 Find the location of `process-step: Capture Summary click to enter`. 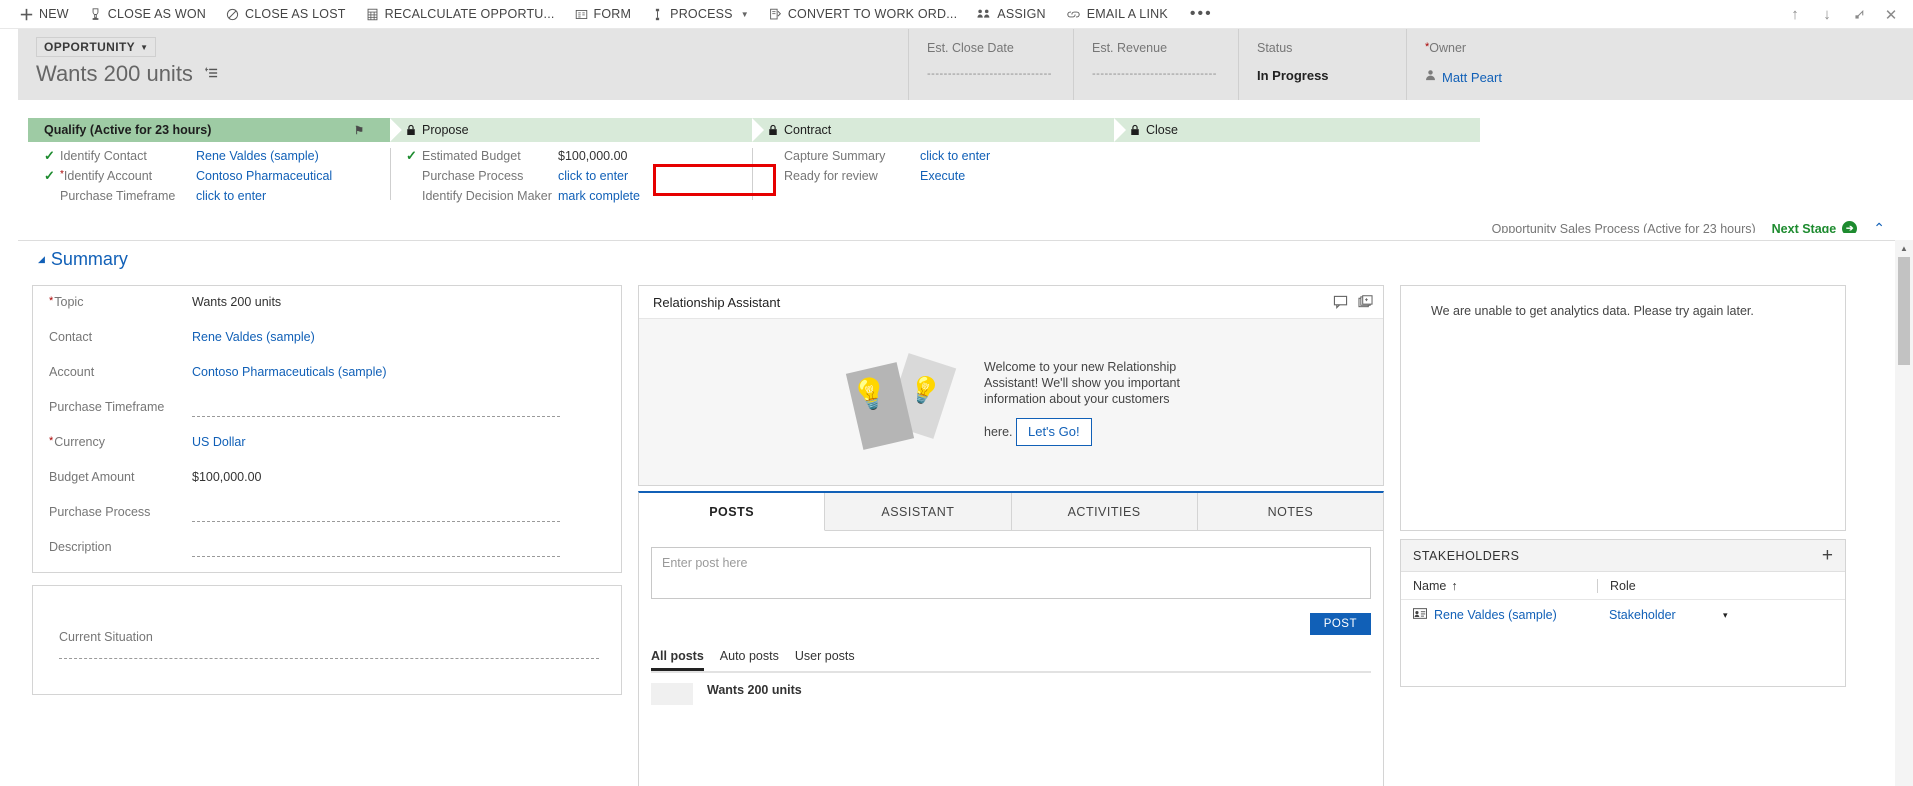

process-step: Capture Summary click to enter is located at coordinates (941, 156).